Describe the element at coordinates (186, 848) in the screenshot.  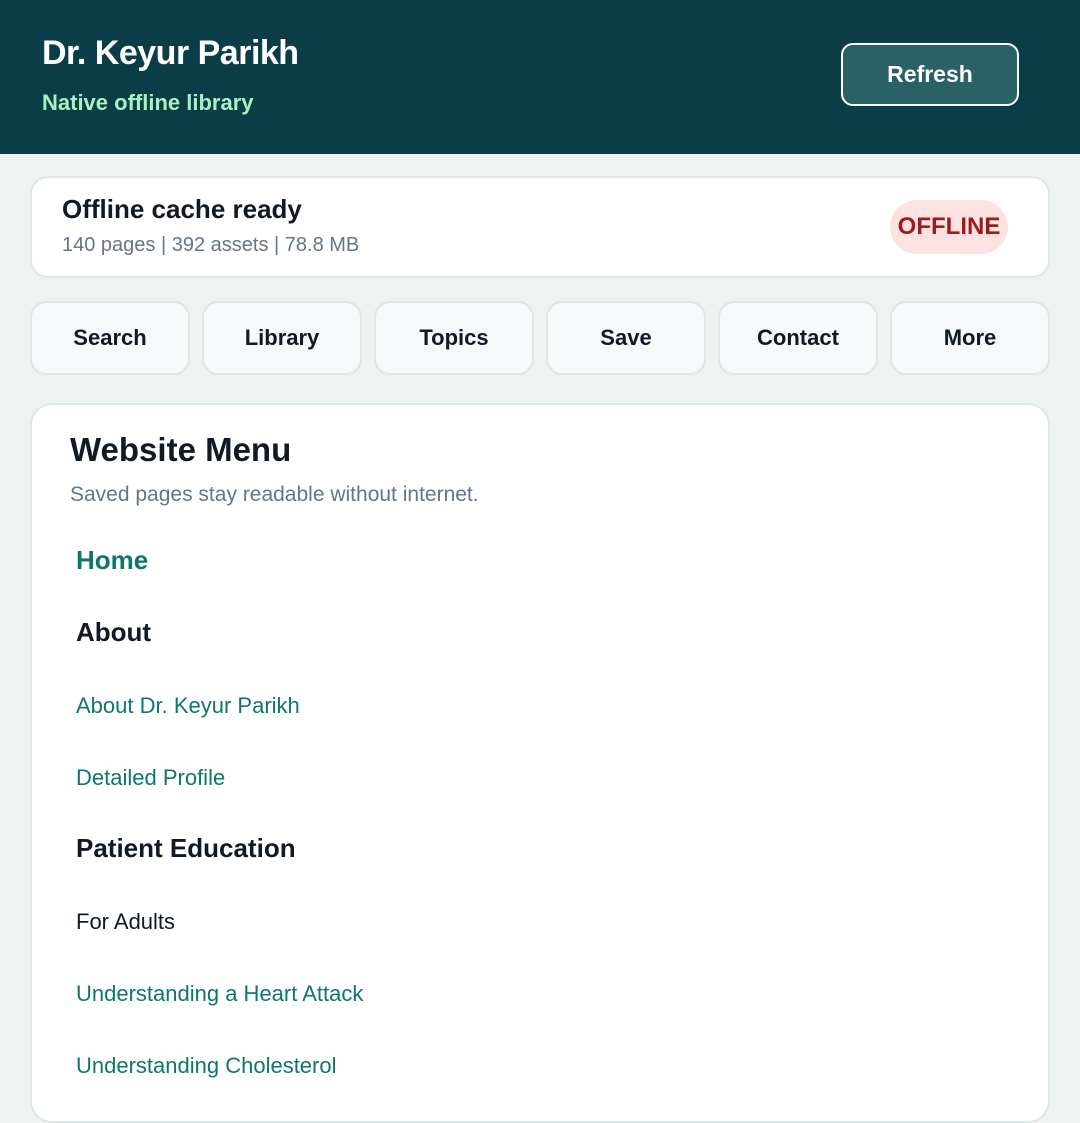
I see `menu-section-patient-education: Patient Education` at that location.